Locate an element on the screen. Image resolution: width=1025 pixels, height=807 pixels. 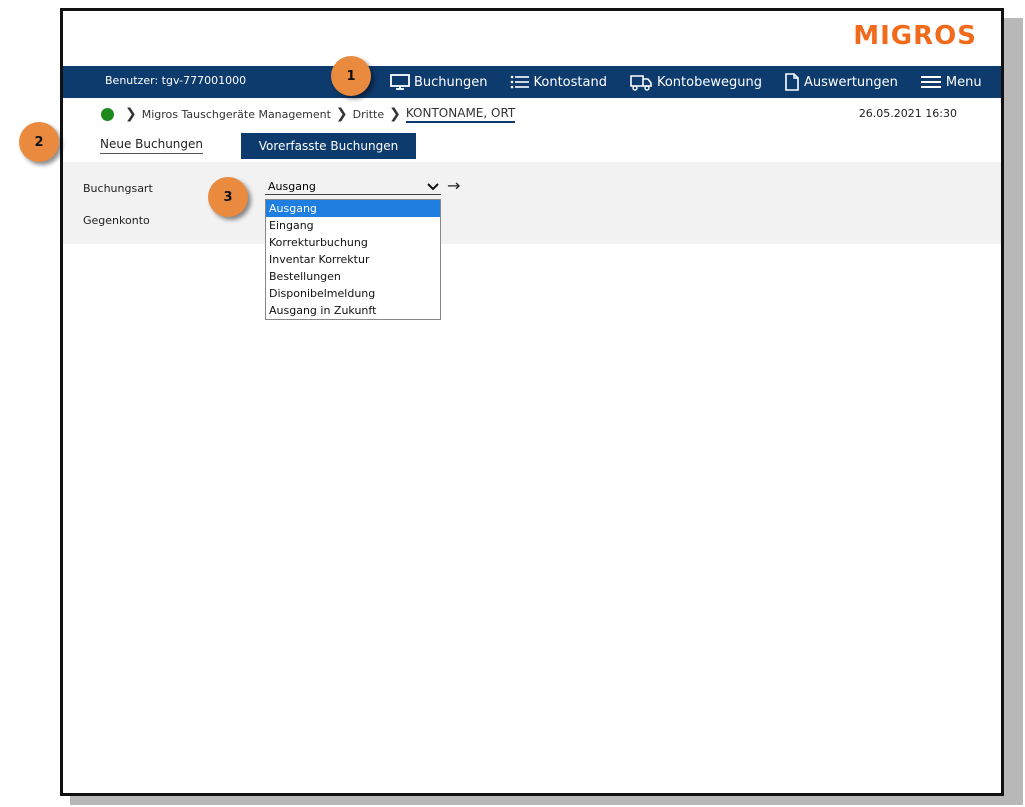
buchungsart-select: Ausgang is located at coordinates (353, 187).